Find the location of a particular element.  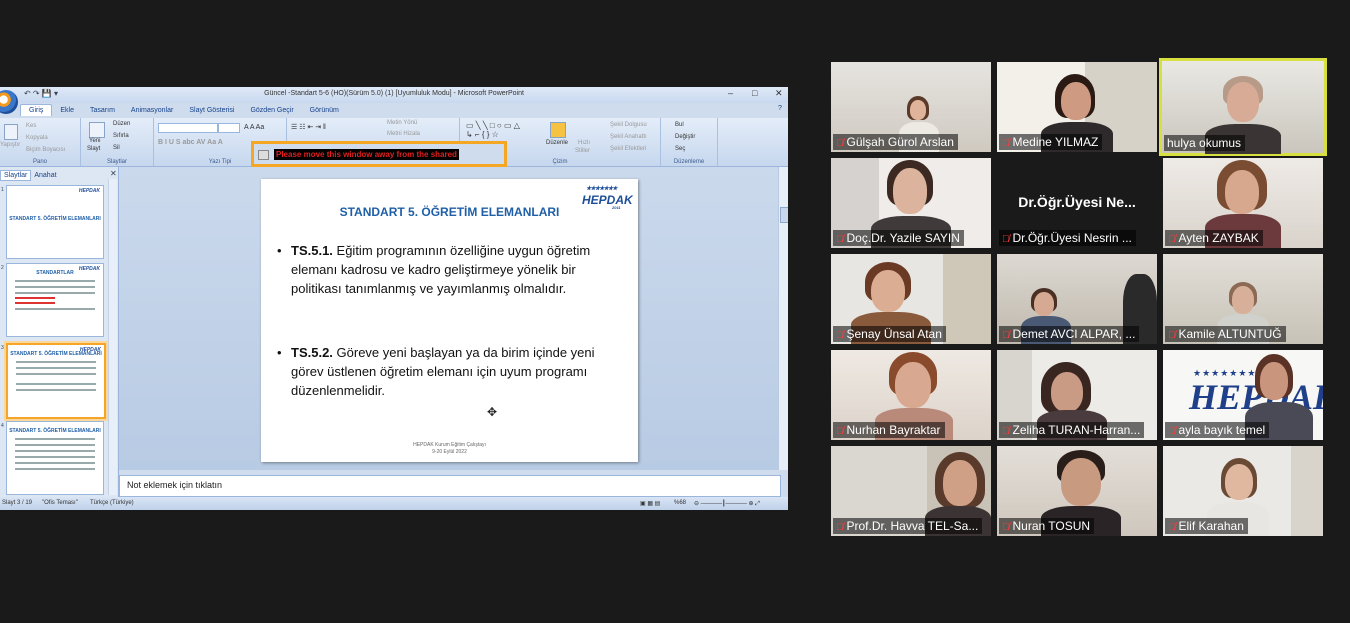

bullet-code: TS.5.2. is located at coordinates (312, 352).